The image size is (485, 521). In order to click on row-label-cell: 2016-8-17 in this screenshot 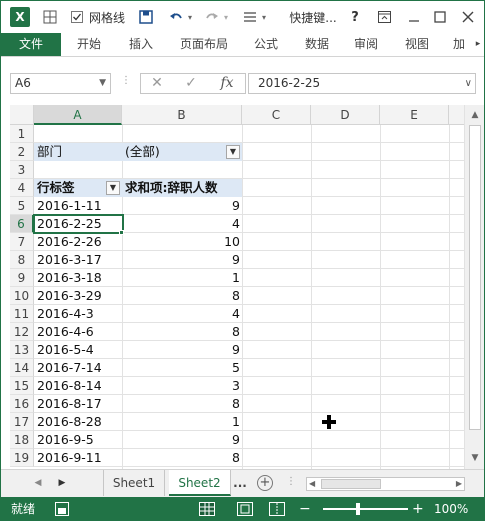, I will do `click(69, 404)`.